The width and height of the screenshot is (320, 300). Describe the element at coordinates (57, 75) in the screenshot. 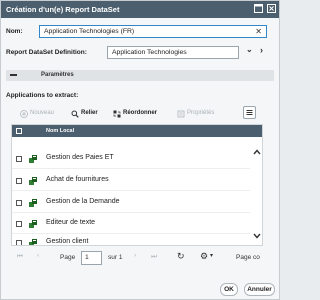

I see `section-title: Paramètres` at that location.